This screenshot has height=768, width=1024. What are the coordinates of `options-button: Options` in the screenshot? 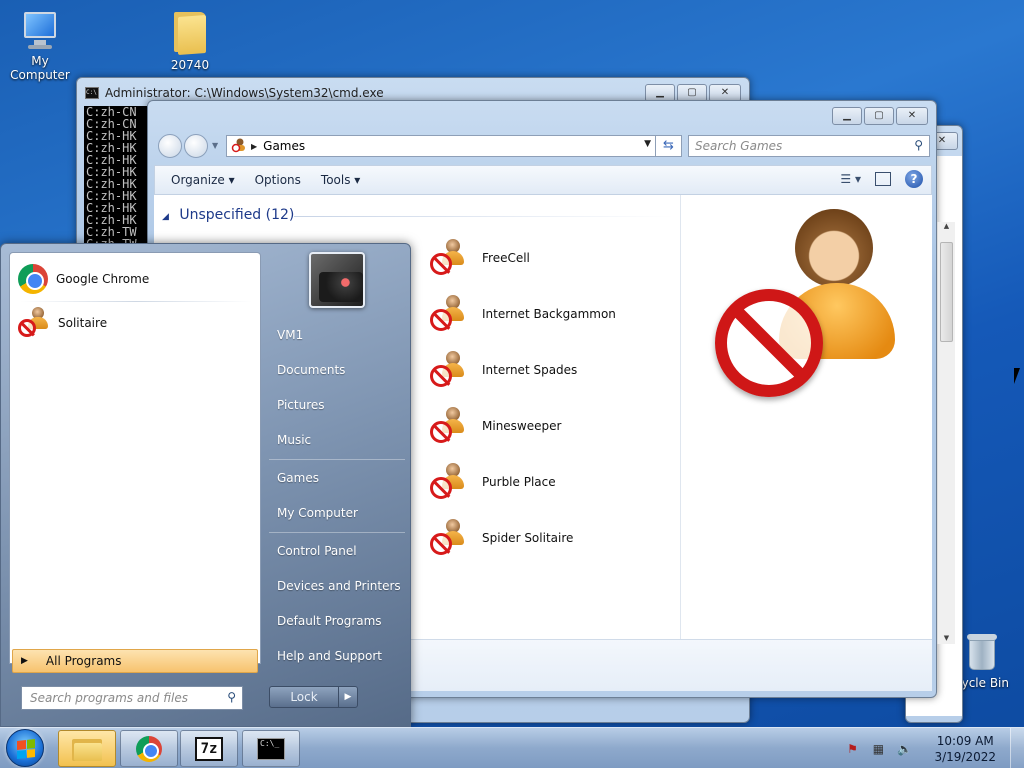 It's located at (278, 180).